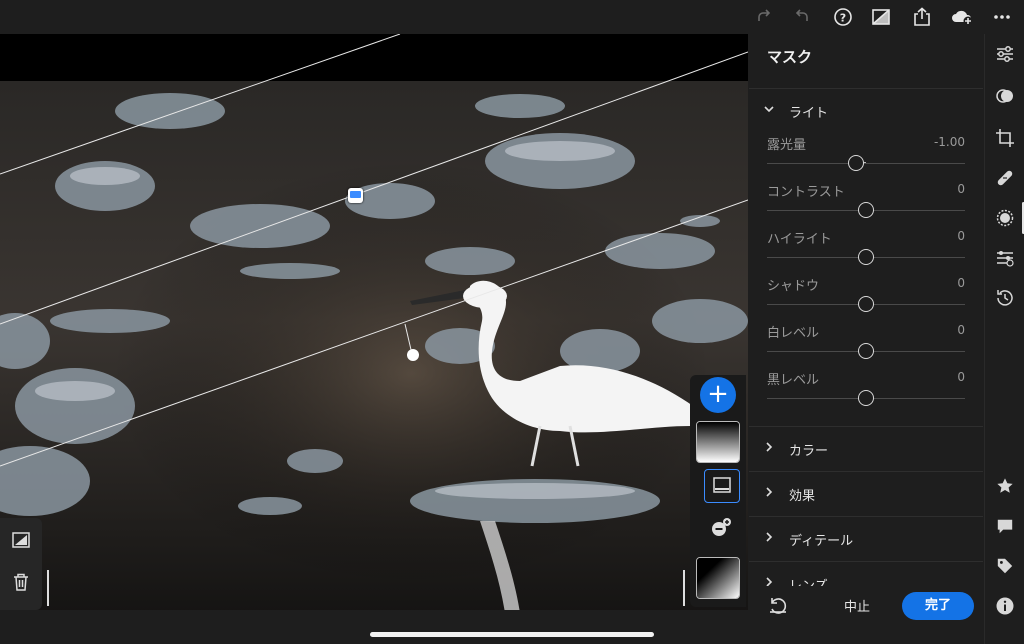 The width and height of the screenshot is (1024, 644). I want to click on delete-mask-icon, so click(21, 582).